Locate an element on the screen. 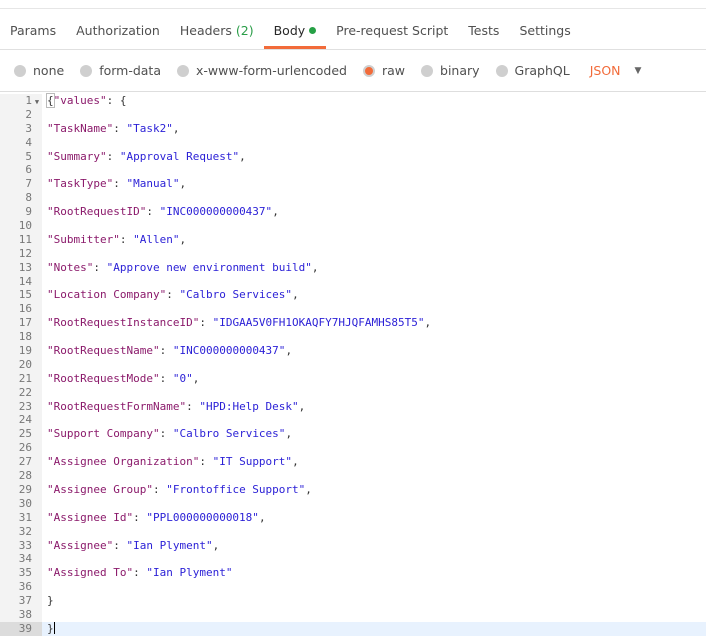  json-key: "RootRequestName" is located at coordinates (103, 351).